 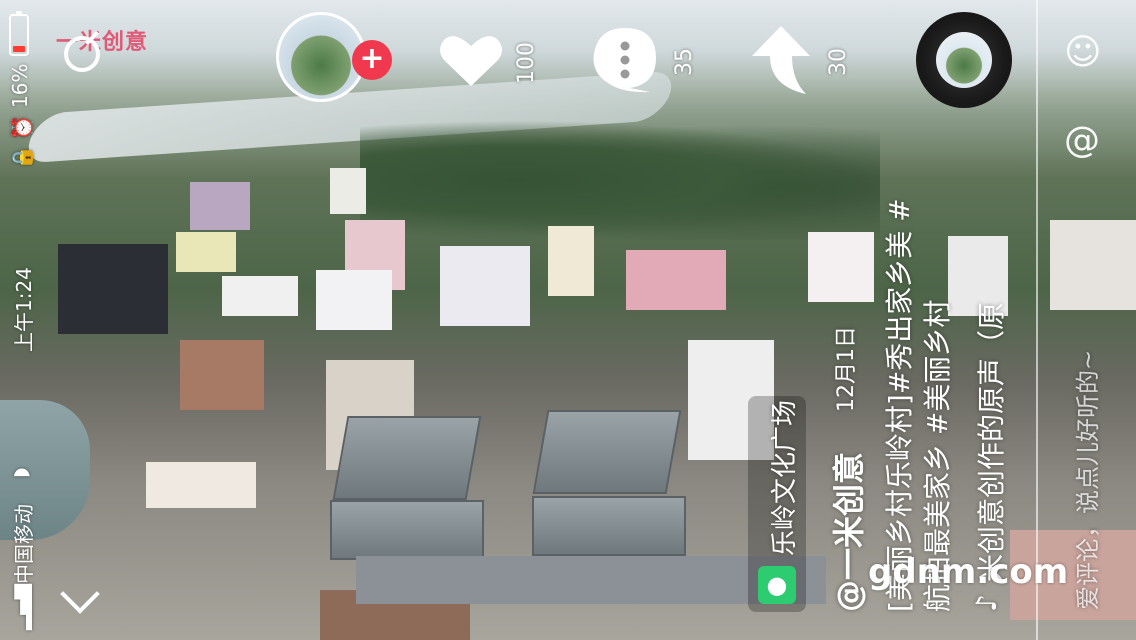 I want to click on post-date: 12月1日, so click(x=846, y=369).